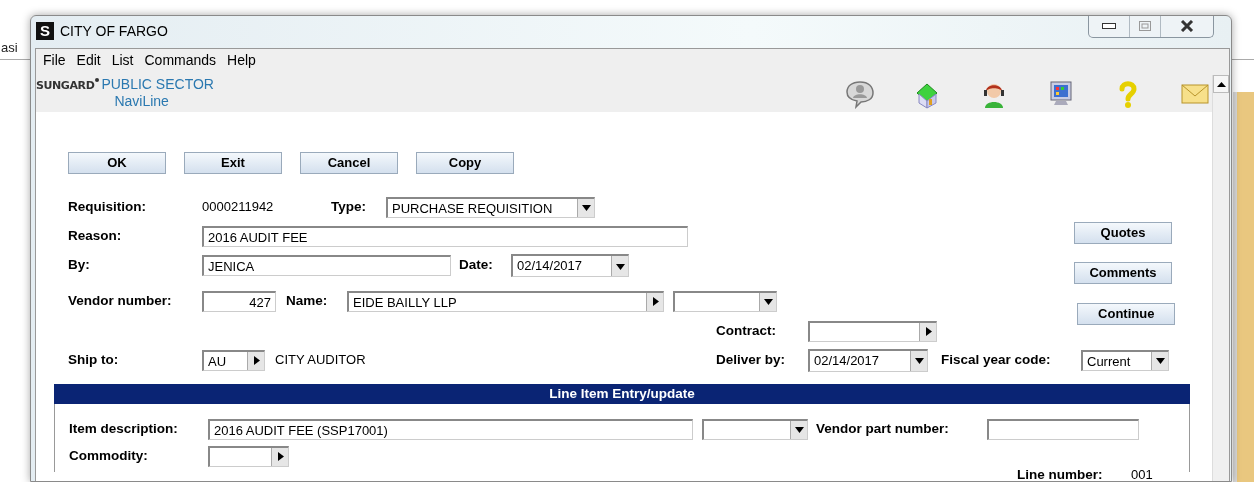 Image resolution: width=1254 pixels, height=482 pixels. What do you see at coordinates (465, 163) in the screenshot?
I see `action-button: Copy` at bounding box center [465, 163].